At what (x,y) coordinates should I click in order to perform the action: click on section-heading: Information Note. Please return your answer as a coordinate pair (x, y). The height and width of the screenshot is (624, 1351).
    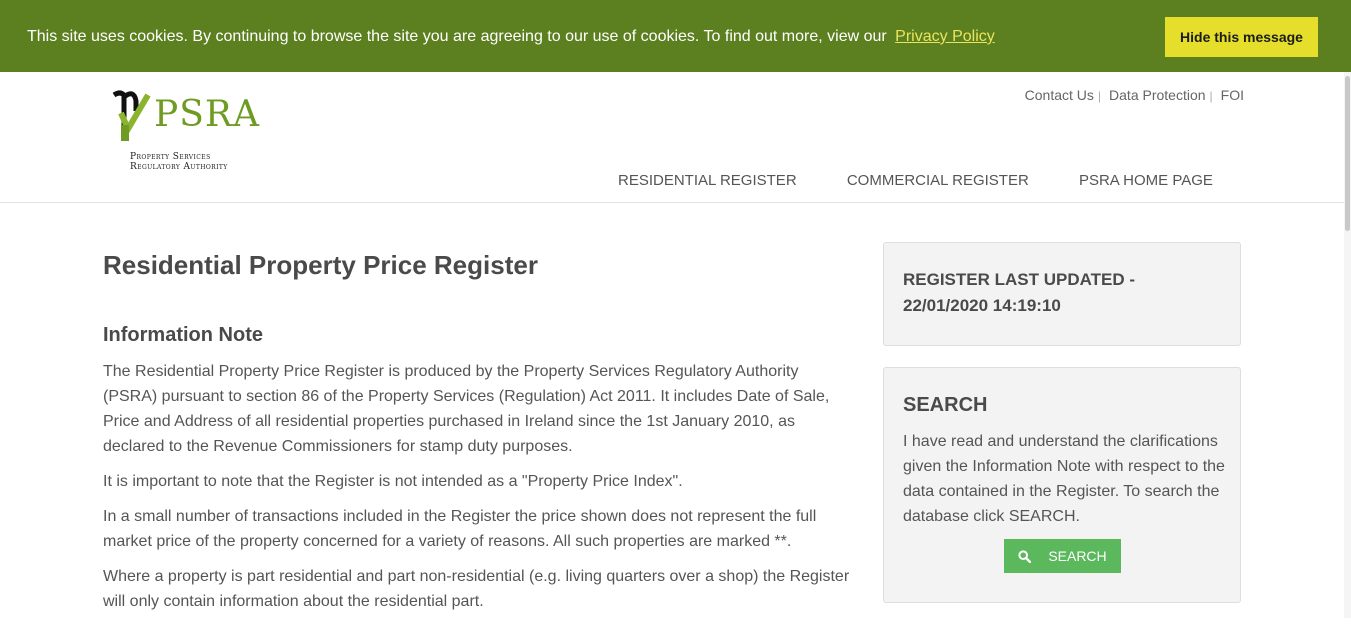
    Looking at the image, I should click on (183, 335).